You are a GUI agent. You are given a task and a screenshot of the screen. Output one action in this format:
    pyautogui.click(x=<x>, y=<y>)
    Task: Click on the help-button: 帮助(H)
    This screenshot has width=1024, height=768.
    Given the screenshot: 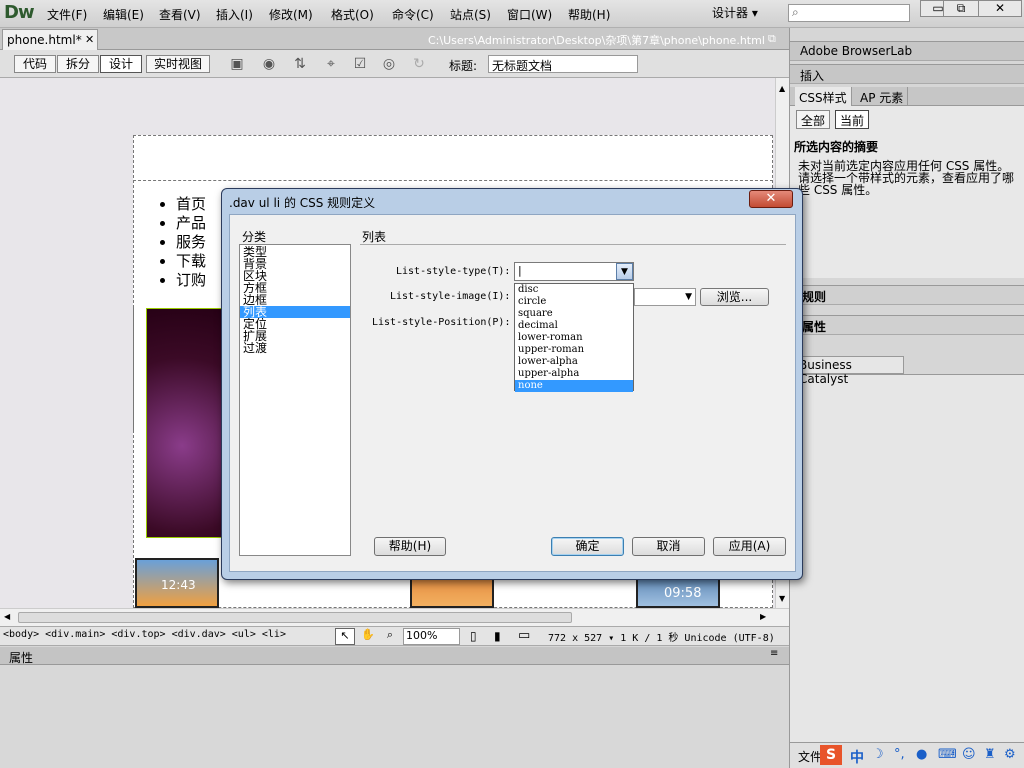 What is the action you would take?
    pyautogui.click(x=410, y=546)
    